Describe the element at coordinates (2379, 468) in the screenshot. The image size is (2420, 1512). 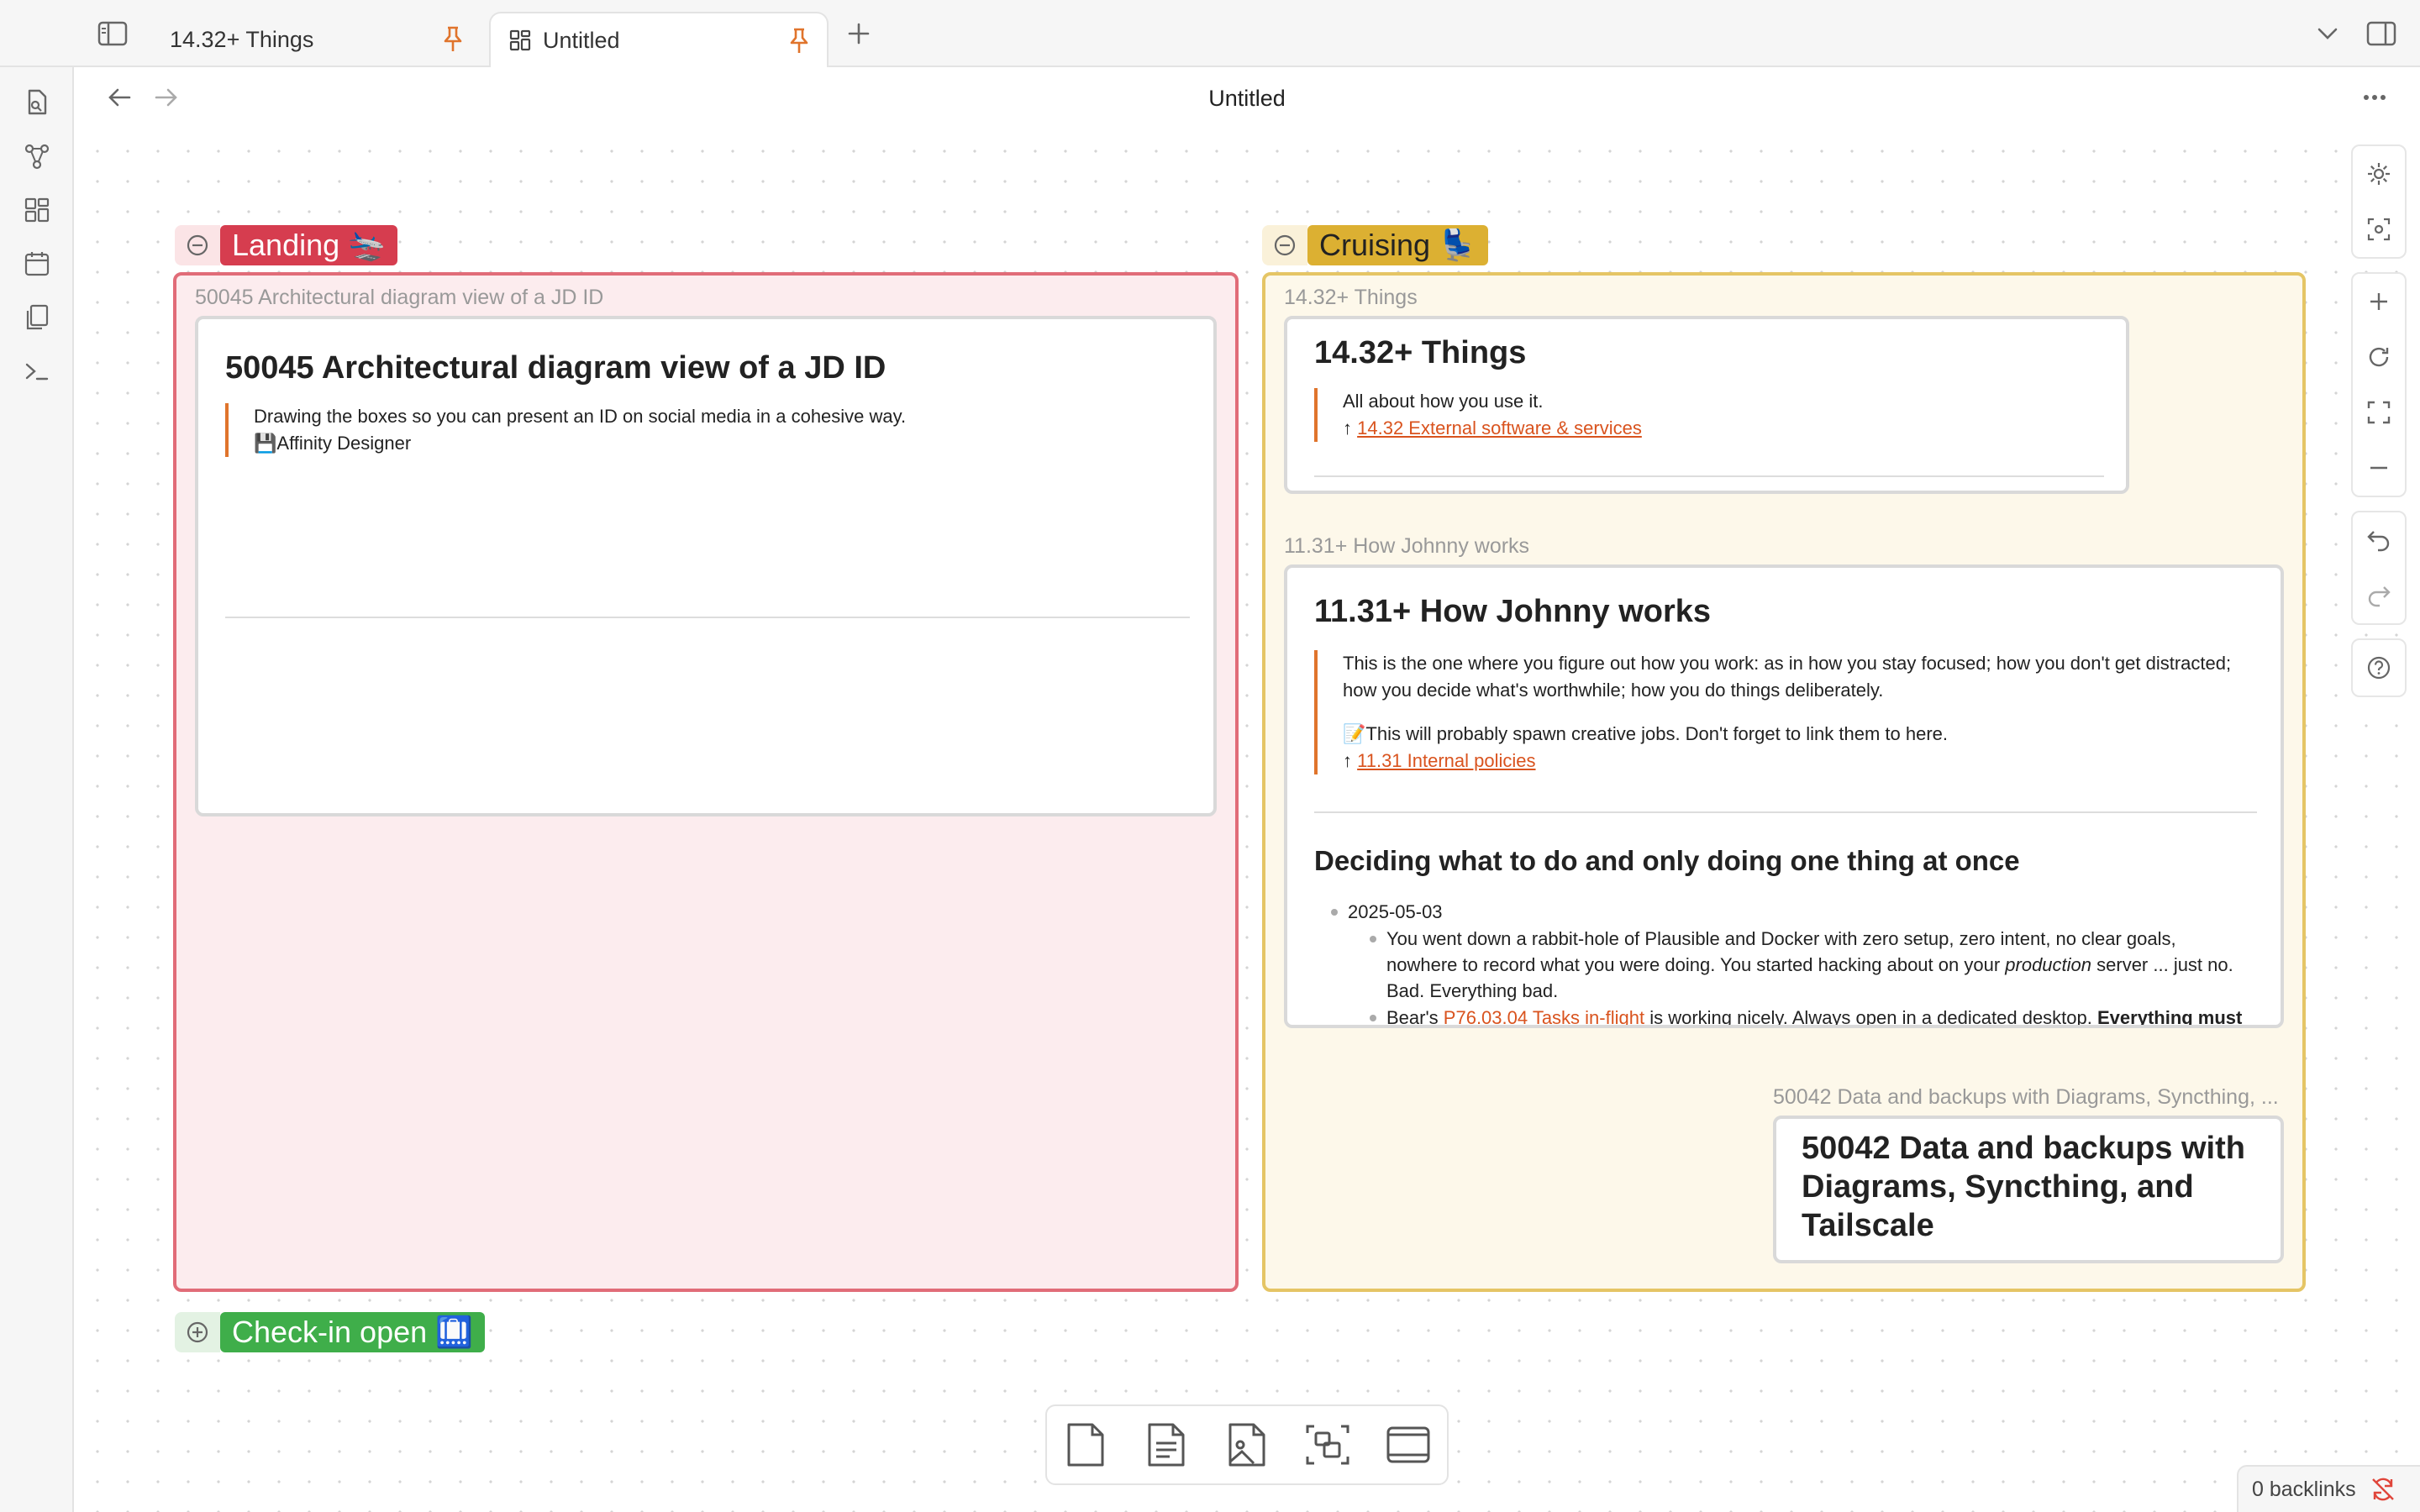
I see `zoom-out-icon` at that location.